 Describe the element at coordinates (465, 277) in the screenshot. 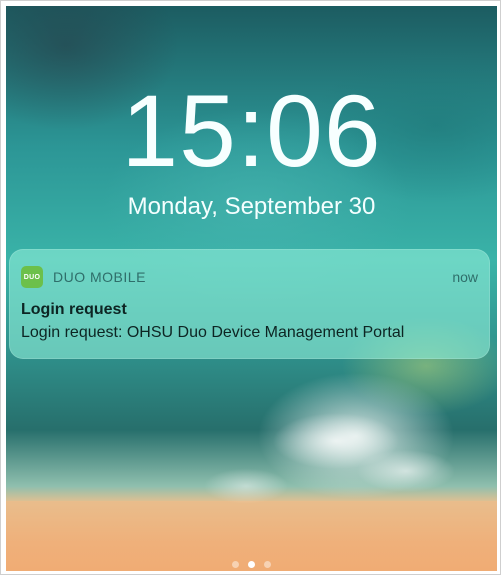

I see `notification-time: now` at that location.